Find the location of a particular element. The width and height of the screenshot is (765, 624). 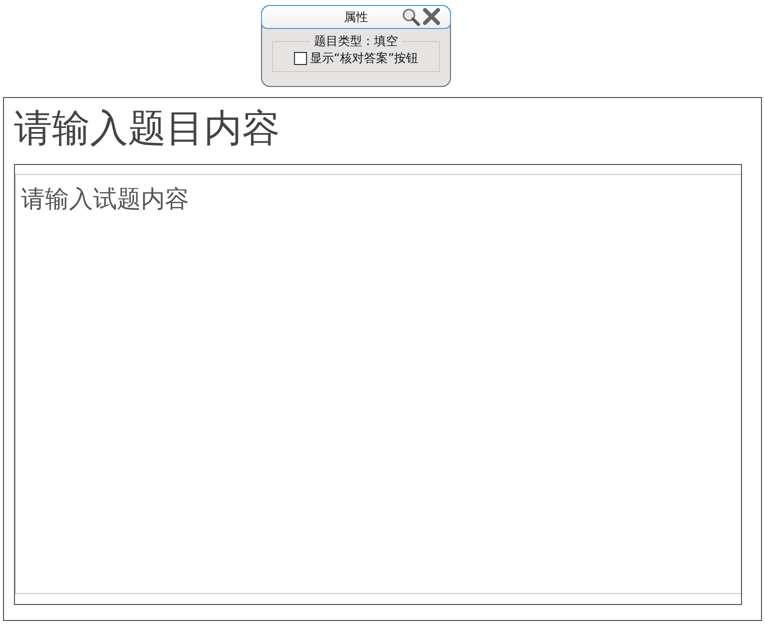

question-type-label: 题目类型：填空 is located at coordinates (356, 41).